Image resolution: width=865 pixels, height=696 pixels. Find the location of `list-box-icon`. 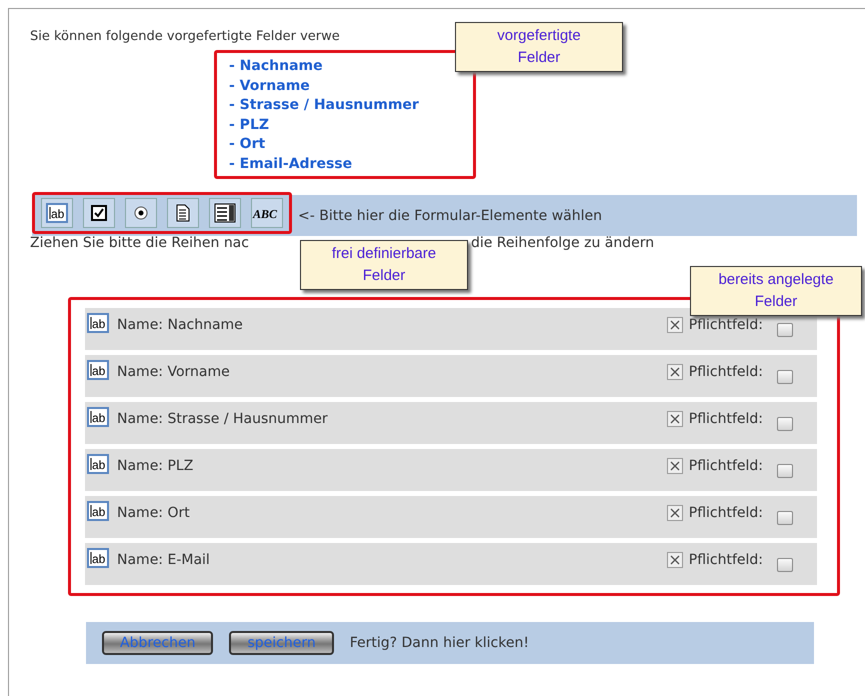

list-box-icon is located at coordinates (225, 212).